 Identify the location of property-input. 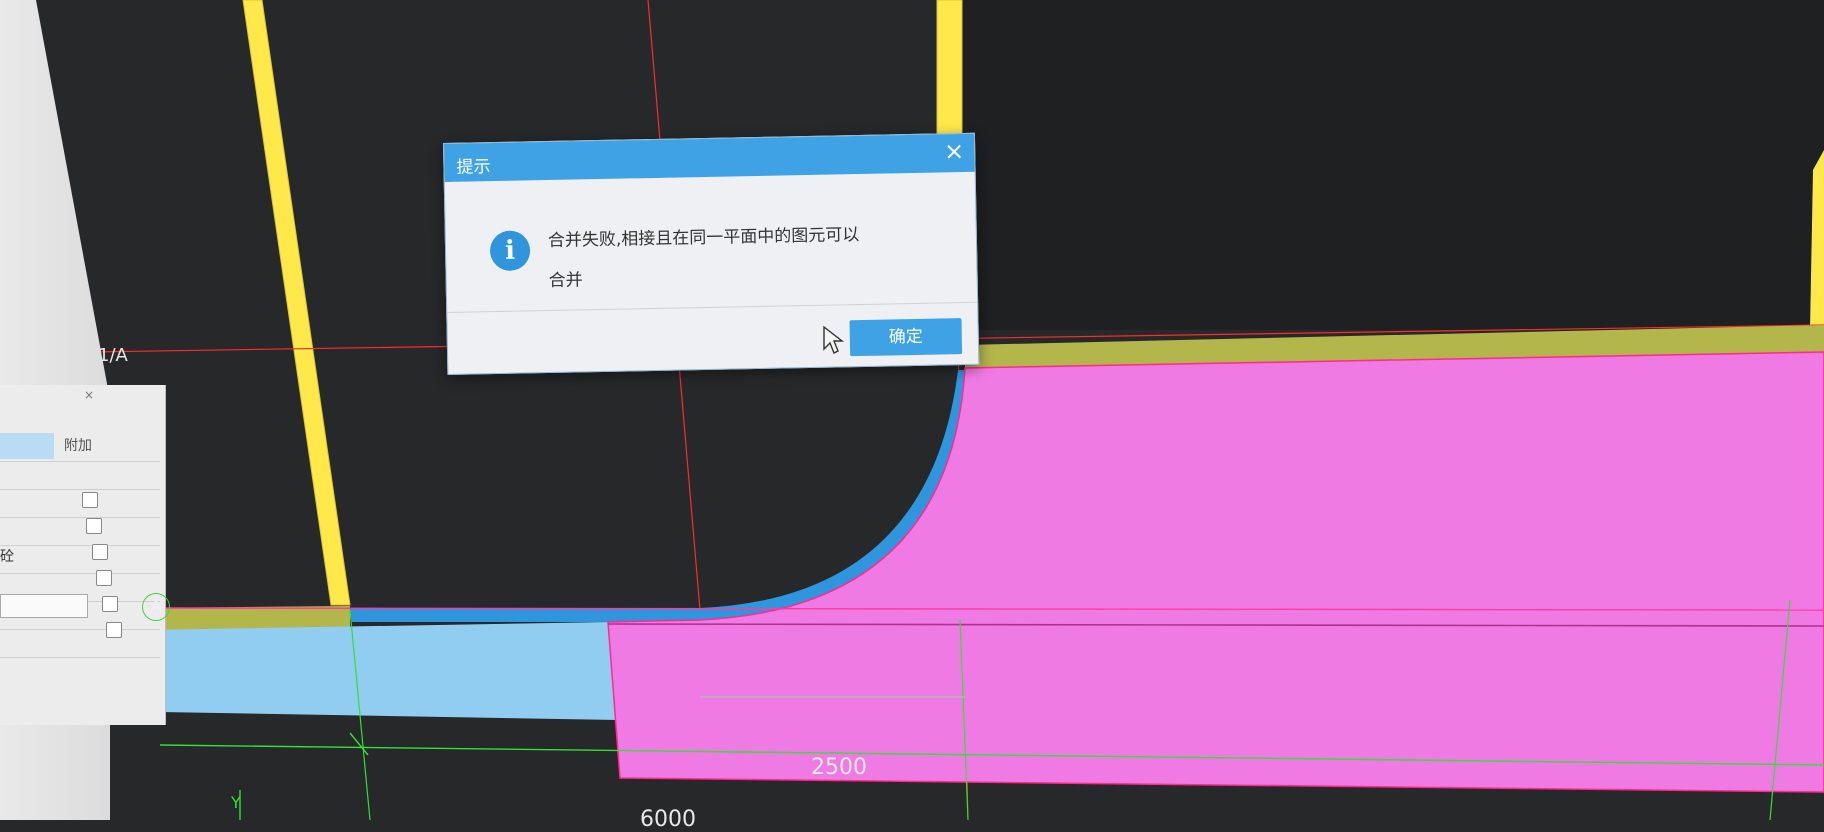
(44, 606).